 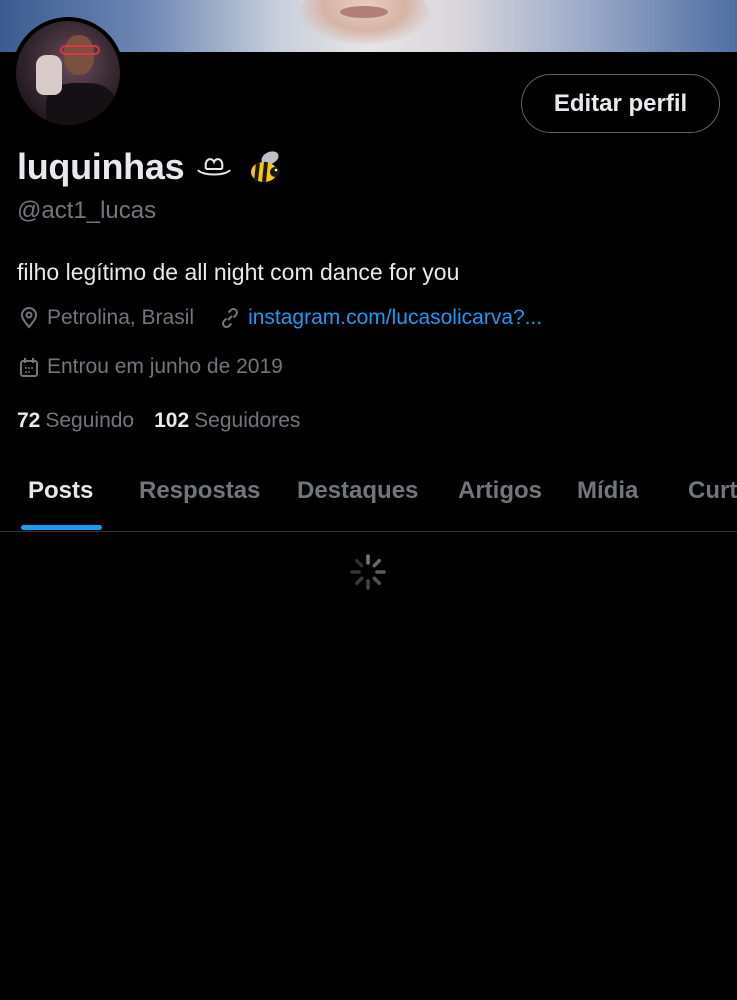 What do you see at coordinates (29, 318) in the screenshot?
I see `location-pin-icon` at bounding box center [29, 318].